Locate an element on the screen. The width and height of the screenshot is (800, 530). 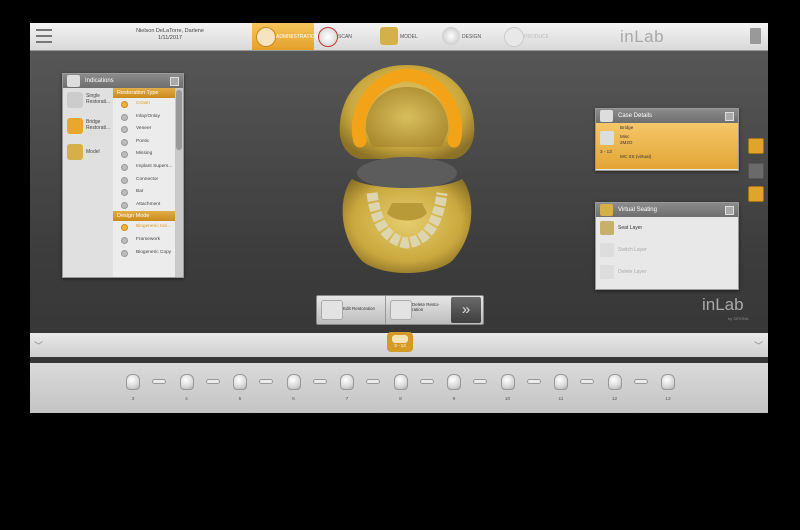
delete-restoration-button: Delete Resto-ration is located at coordinates (417, 310).